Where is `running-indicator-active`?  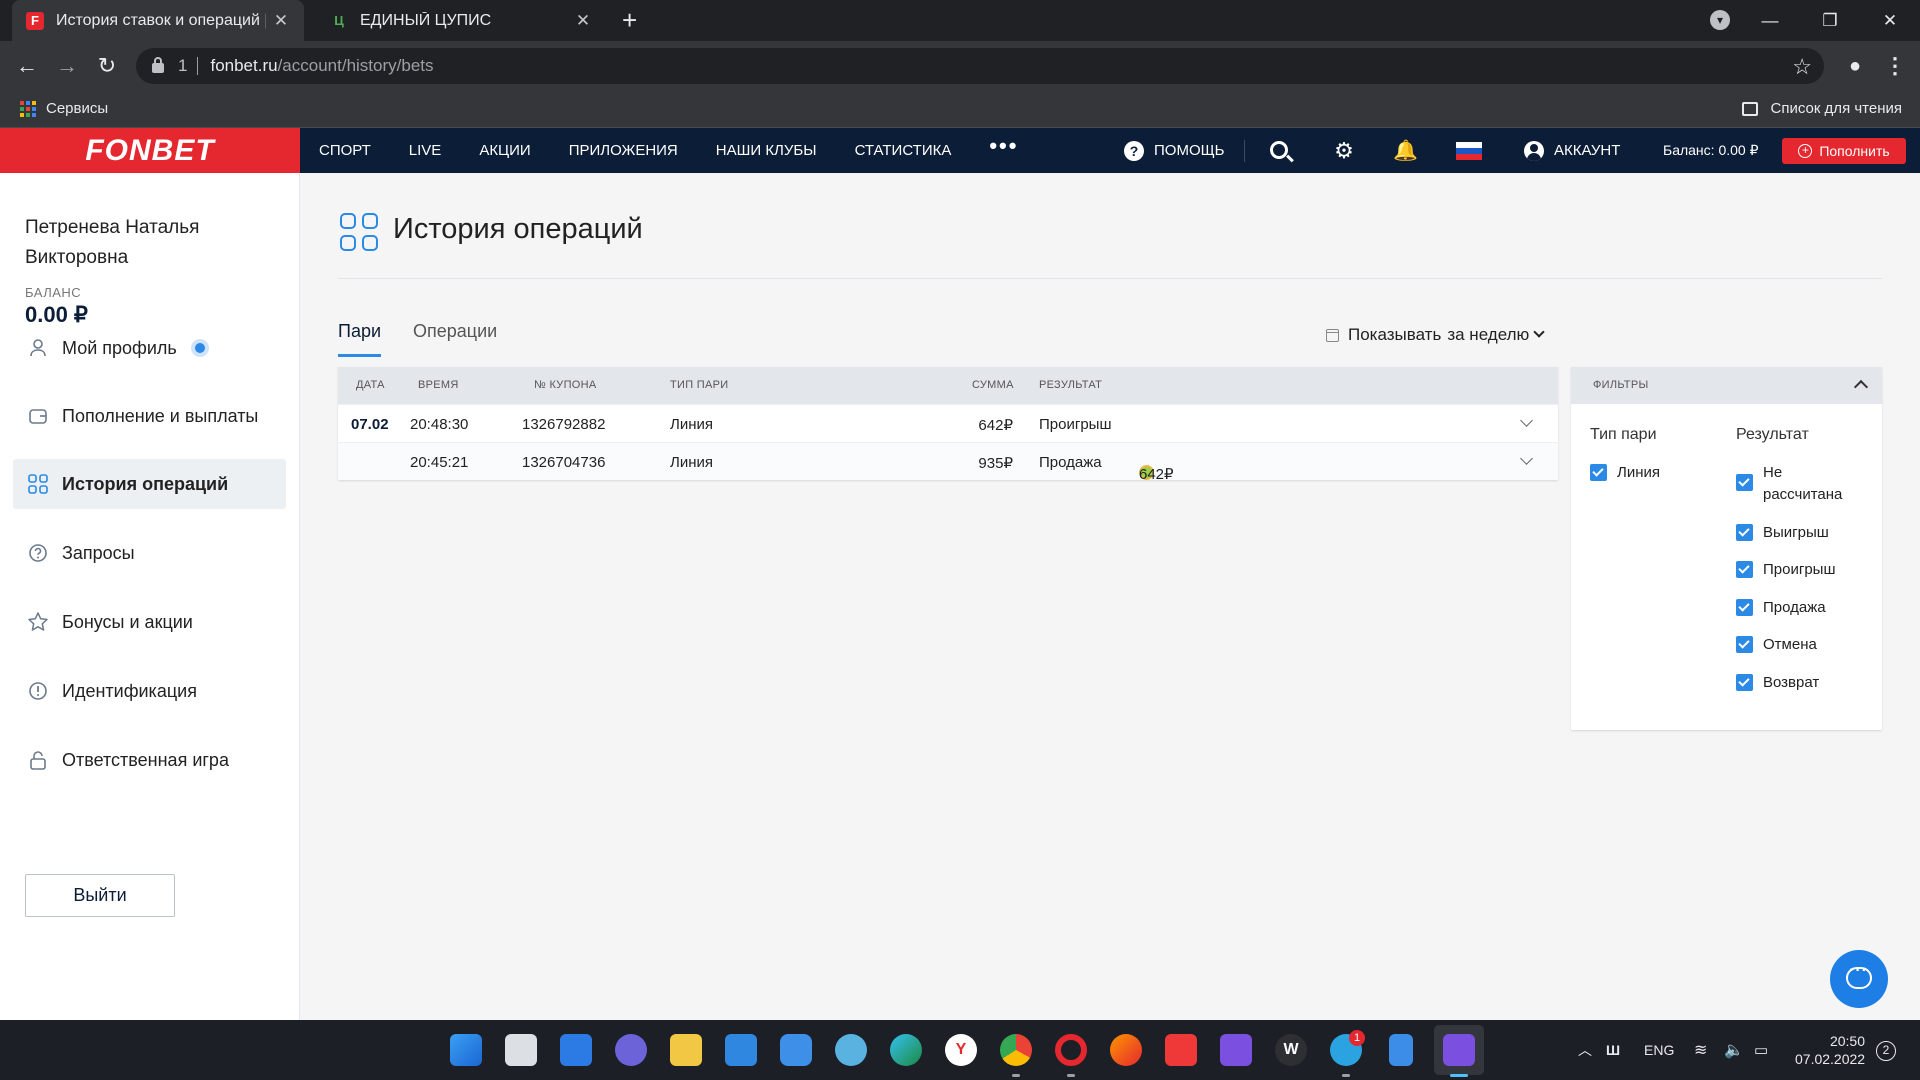 running-indicator-active is located at coordinates (1459, 1075).